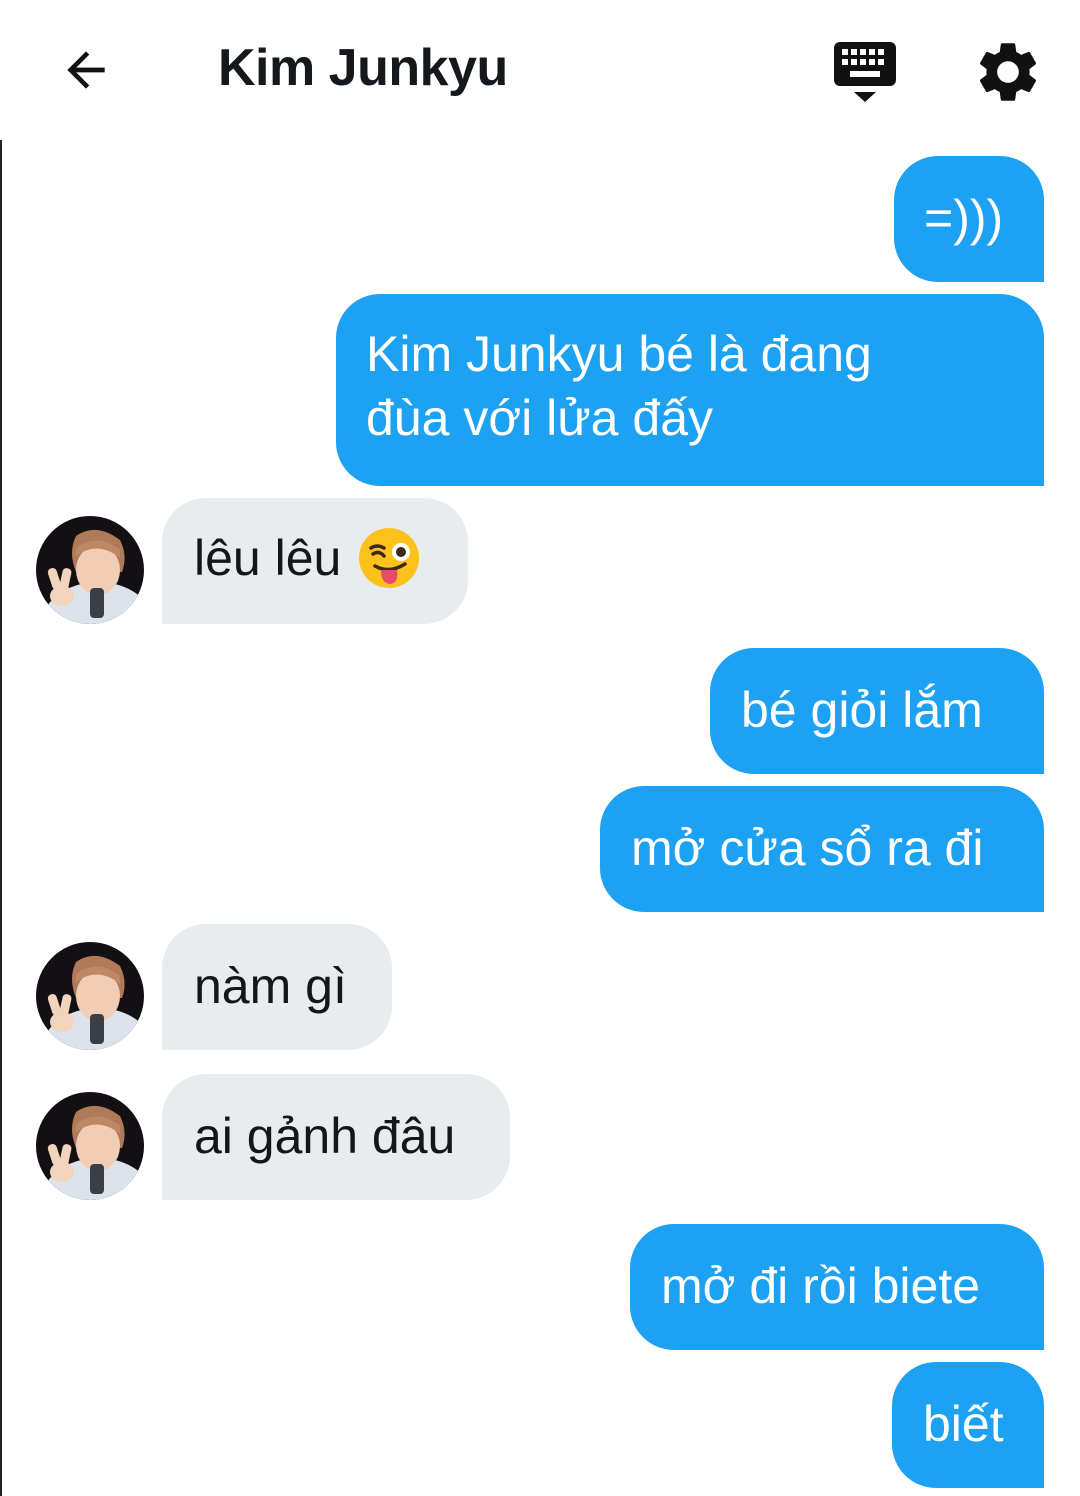 This screenshot has width=1080, height=1496. I want to click on message-bubble-incoming: ai gảnh đâu, so click(336, 1137).